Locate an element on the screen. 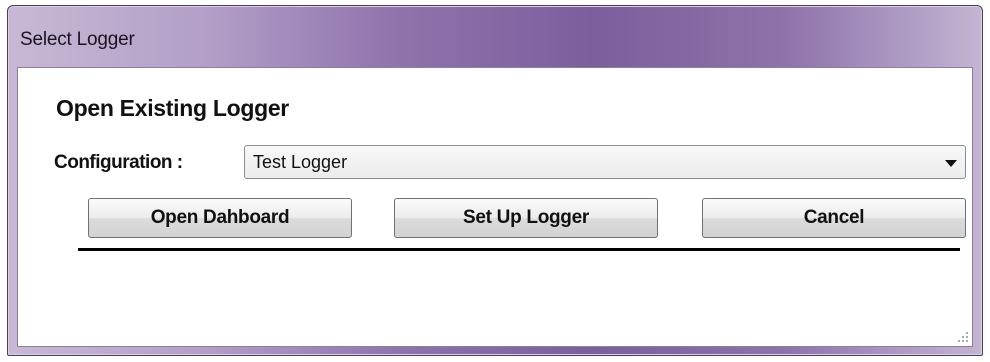 This screenshot has width=990, height=362. configuration-selected-value: Test Logger is located at coordinates (300, 162).